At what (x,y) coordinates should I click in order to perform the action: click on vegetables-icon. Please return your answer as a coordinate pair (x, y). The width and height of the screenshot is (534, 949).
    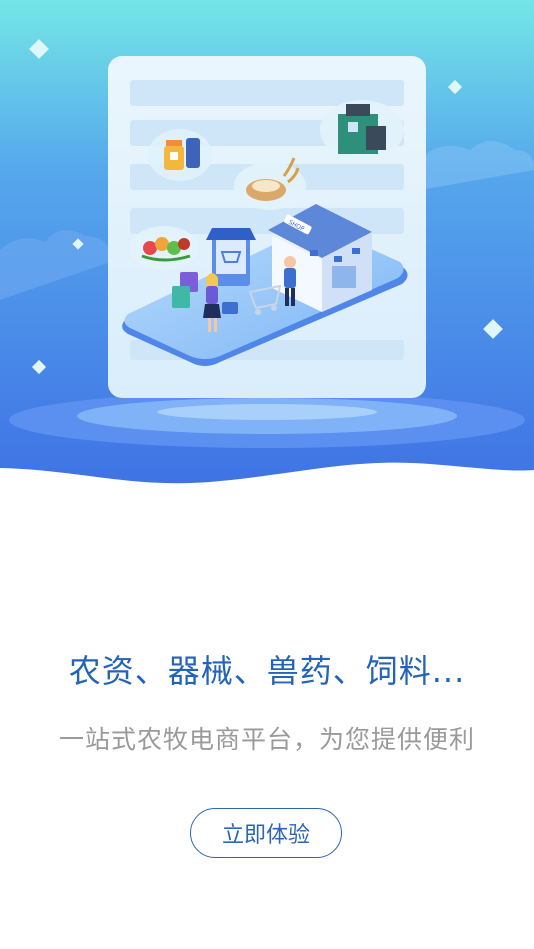
    Looking at the image, I should click on (164, 248).